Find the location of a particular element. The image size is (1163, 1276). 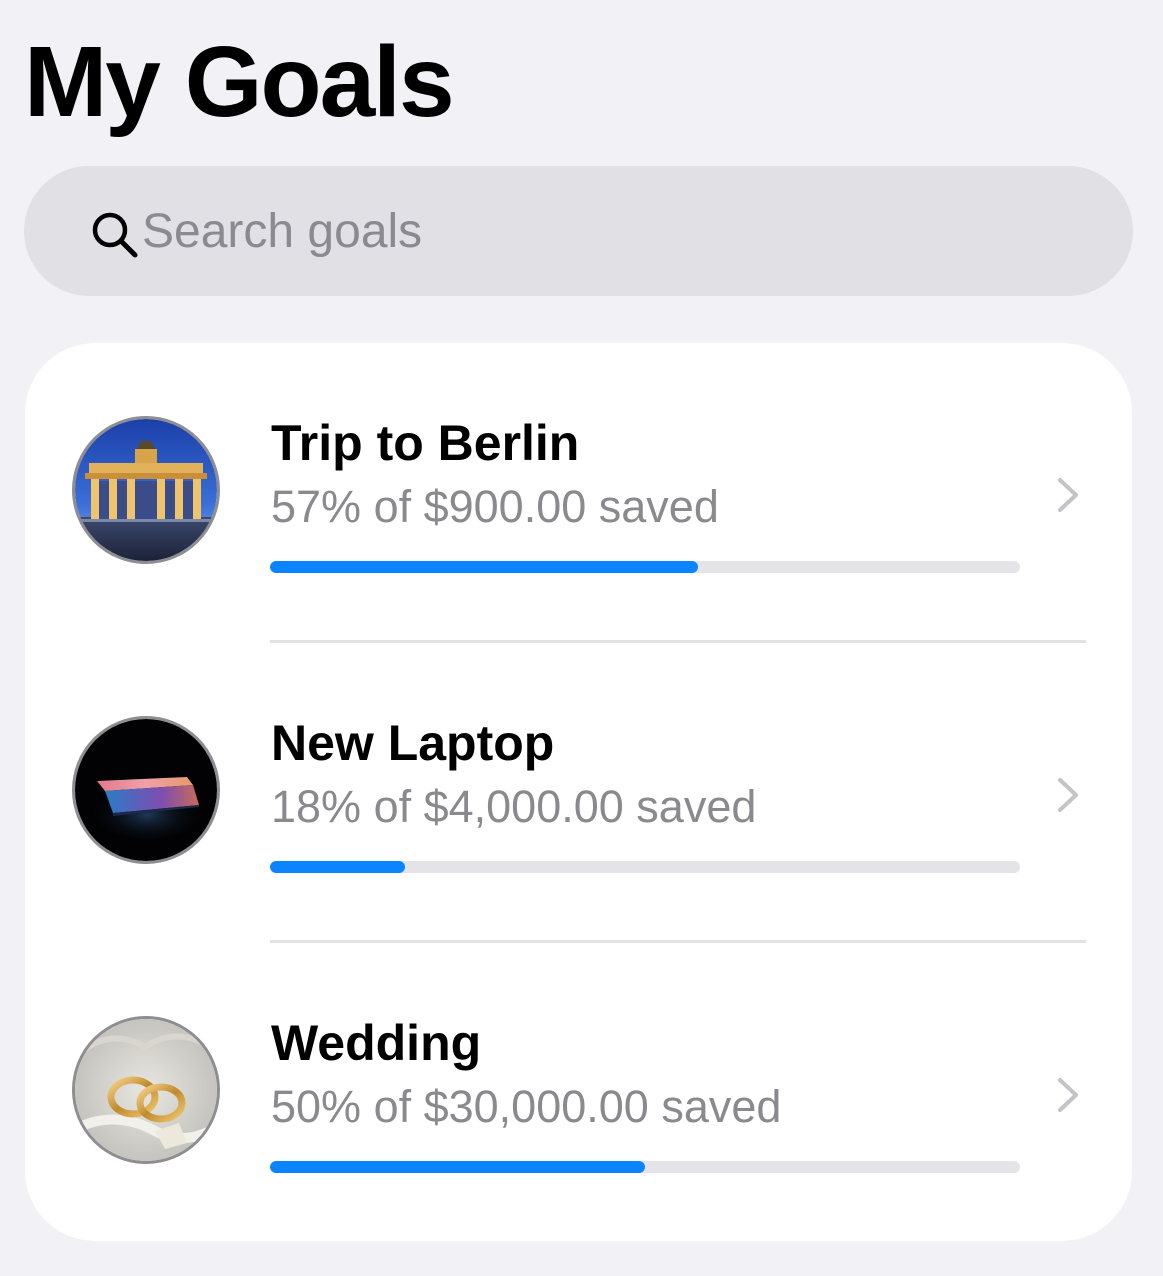

search-icon is located at coordinates (115, 235).